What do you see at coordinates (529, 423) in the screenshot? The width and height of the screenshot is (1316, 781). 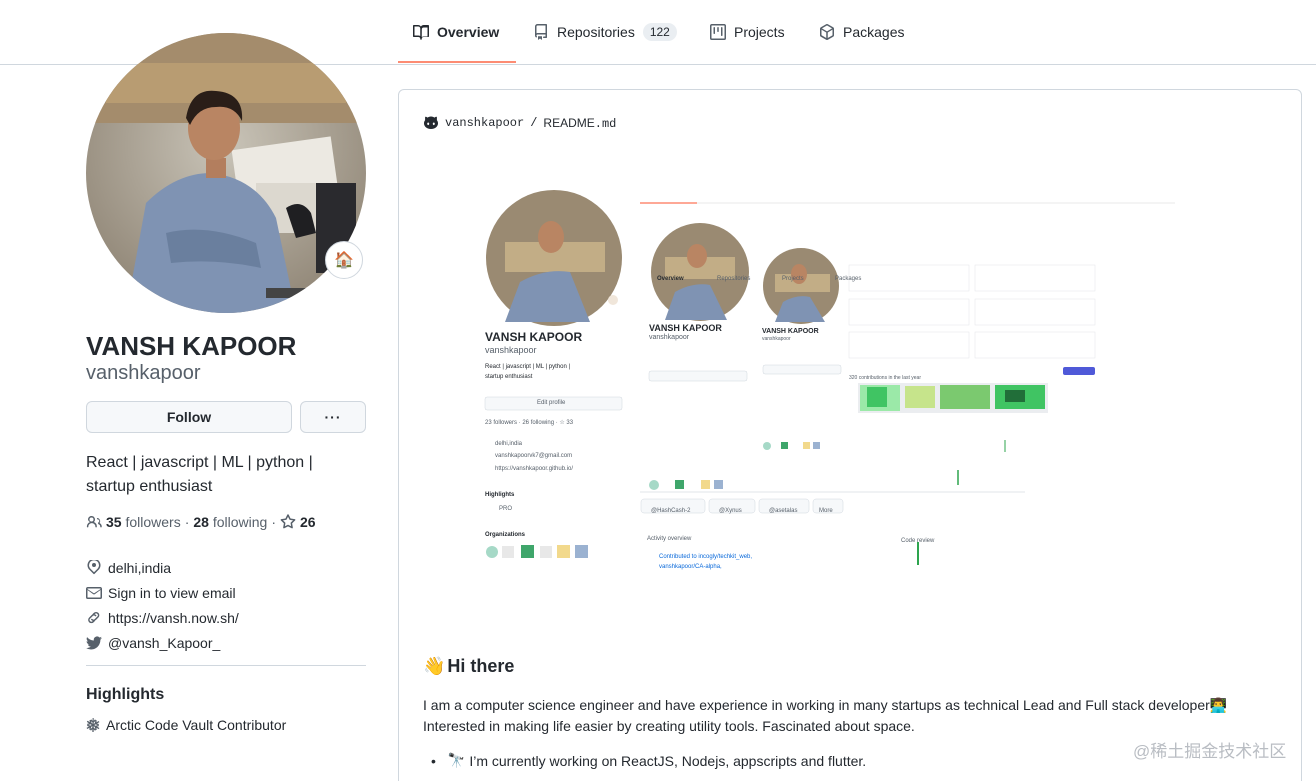 I see `mini-big-followers: 23 followers · 26 following · ☆ 33` at bounding box center [529, 423].